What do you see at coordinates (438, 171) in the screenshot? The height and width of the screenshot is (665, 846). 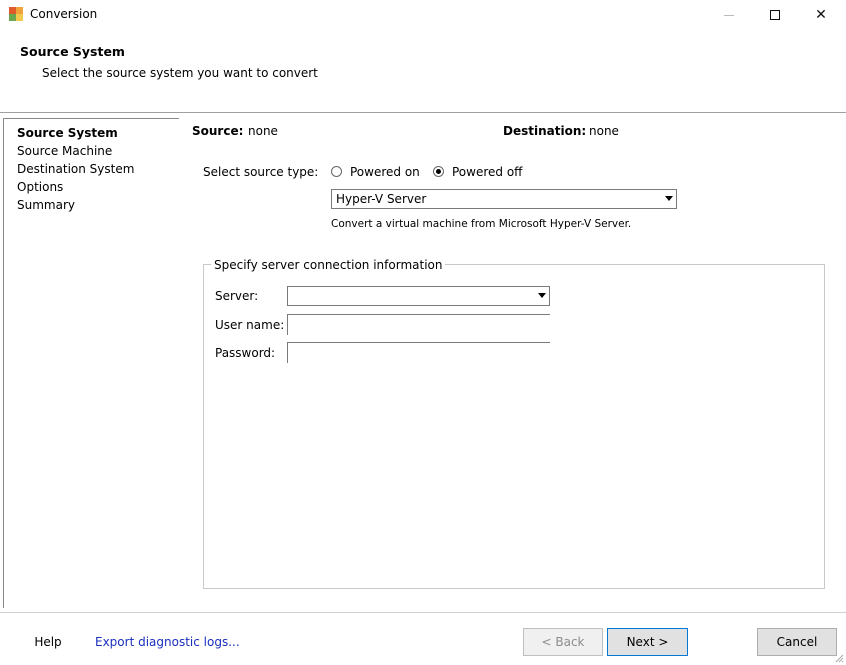 I see `powered-off-radio` at bounding box center [438, 171].